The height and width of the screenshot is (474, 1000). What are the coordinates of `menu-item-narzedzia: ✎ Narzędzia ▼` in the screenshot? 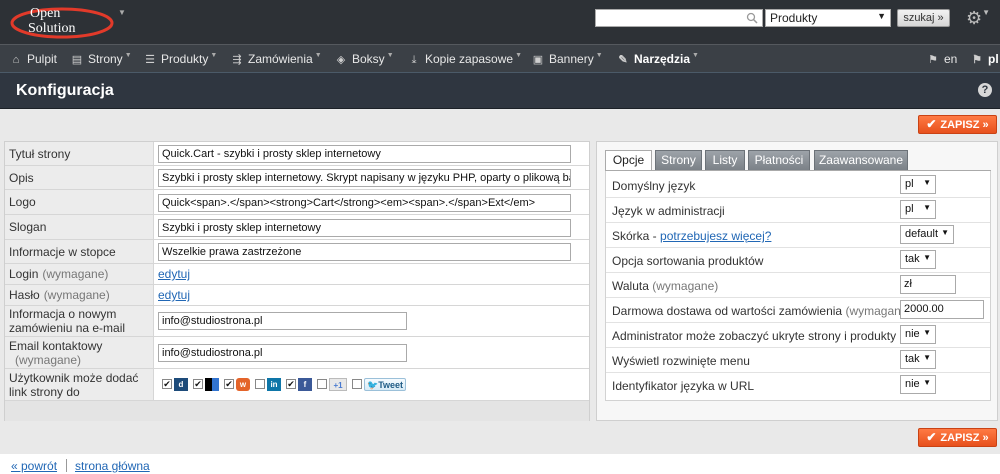 It's located at (657, 59).